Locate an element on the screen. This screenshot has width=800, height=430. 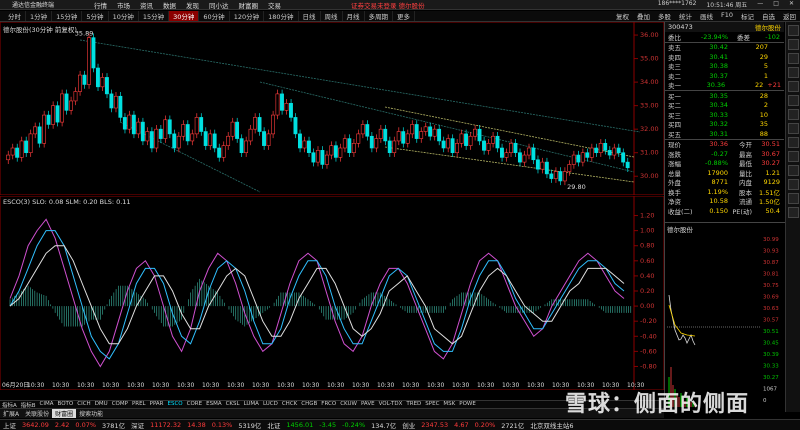
indicator-tab: FRCO is located at coordinates (328, 404).